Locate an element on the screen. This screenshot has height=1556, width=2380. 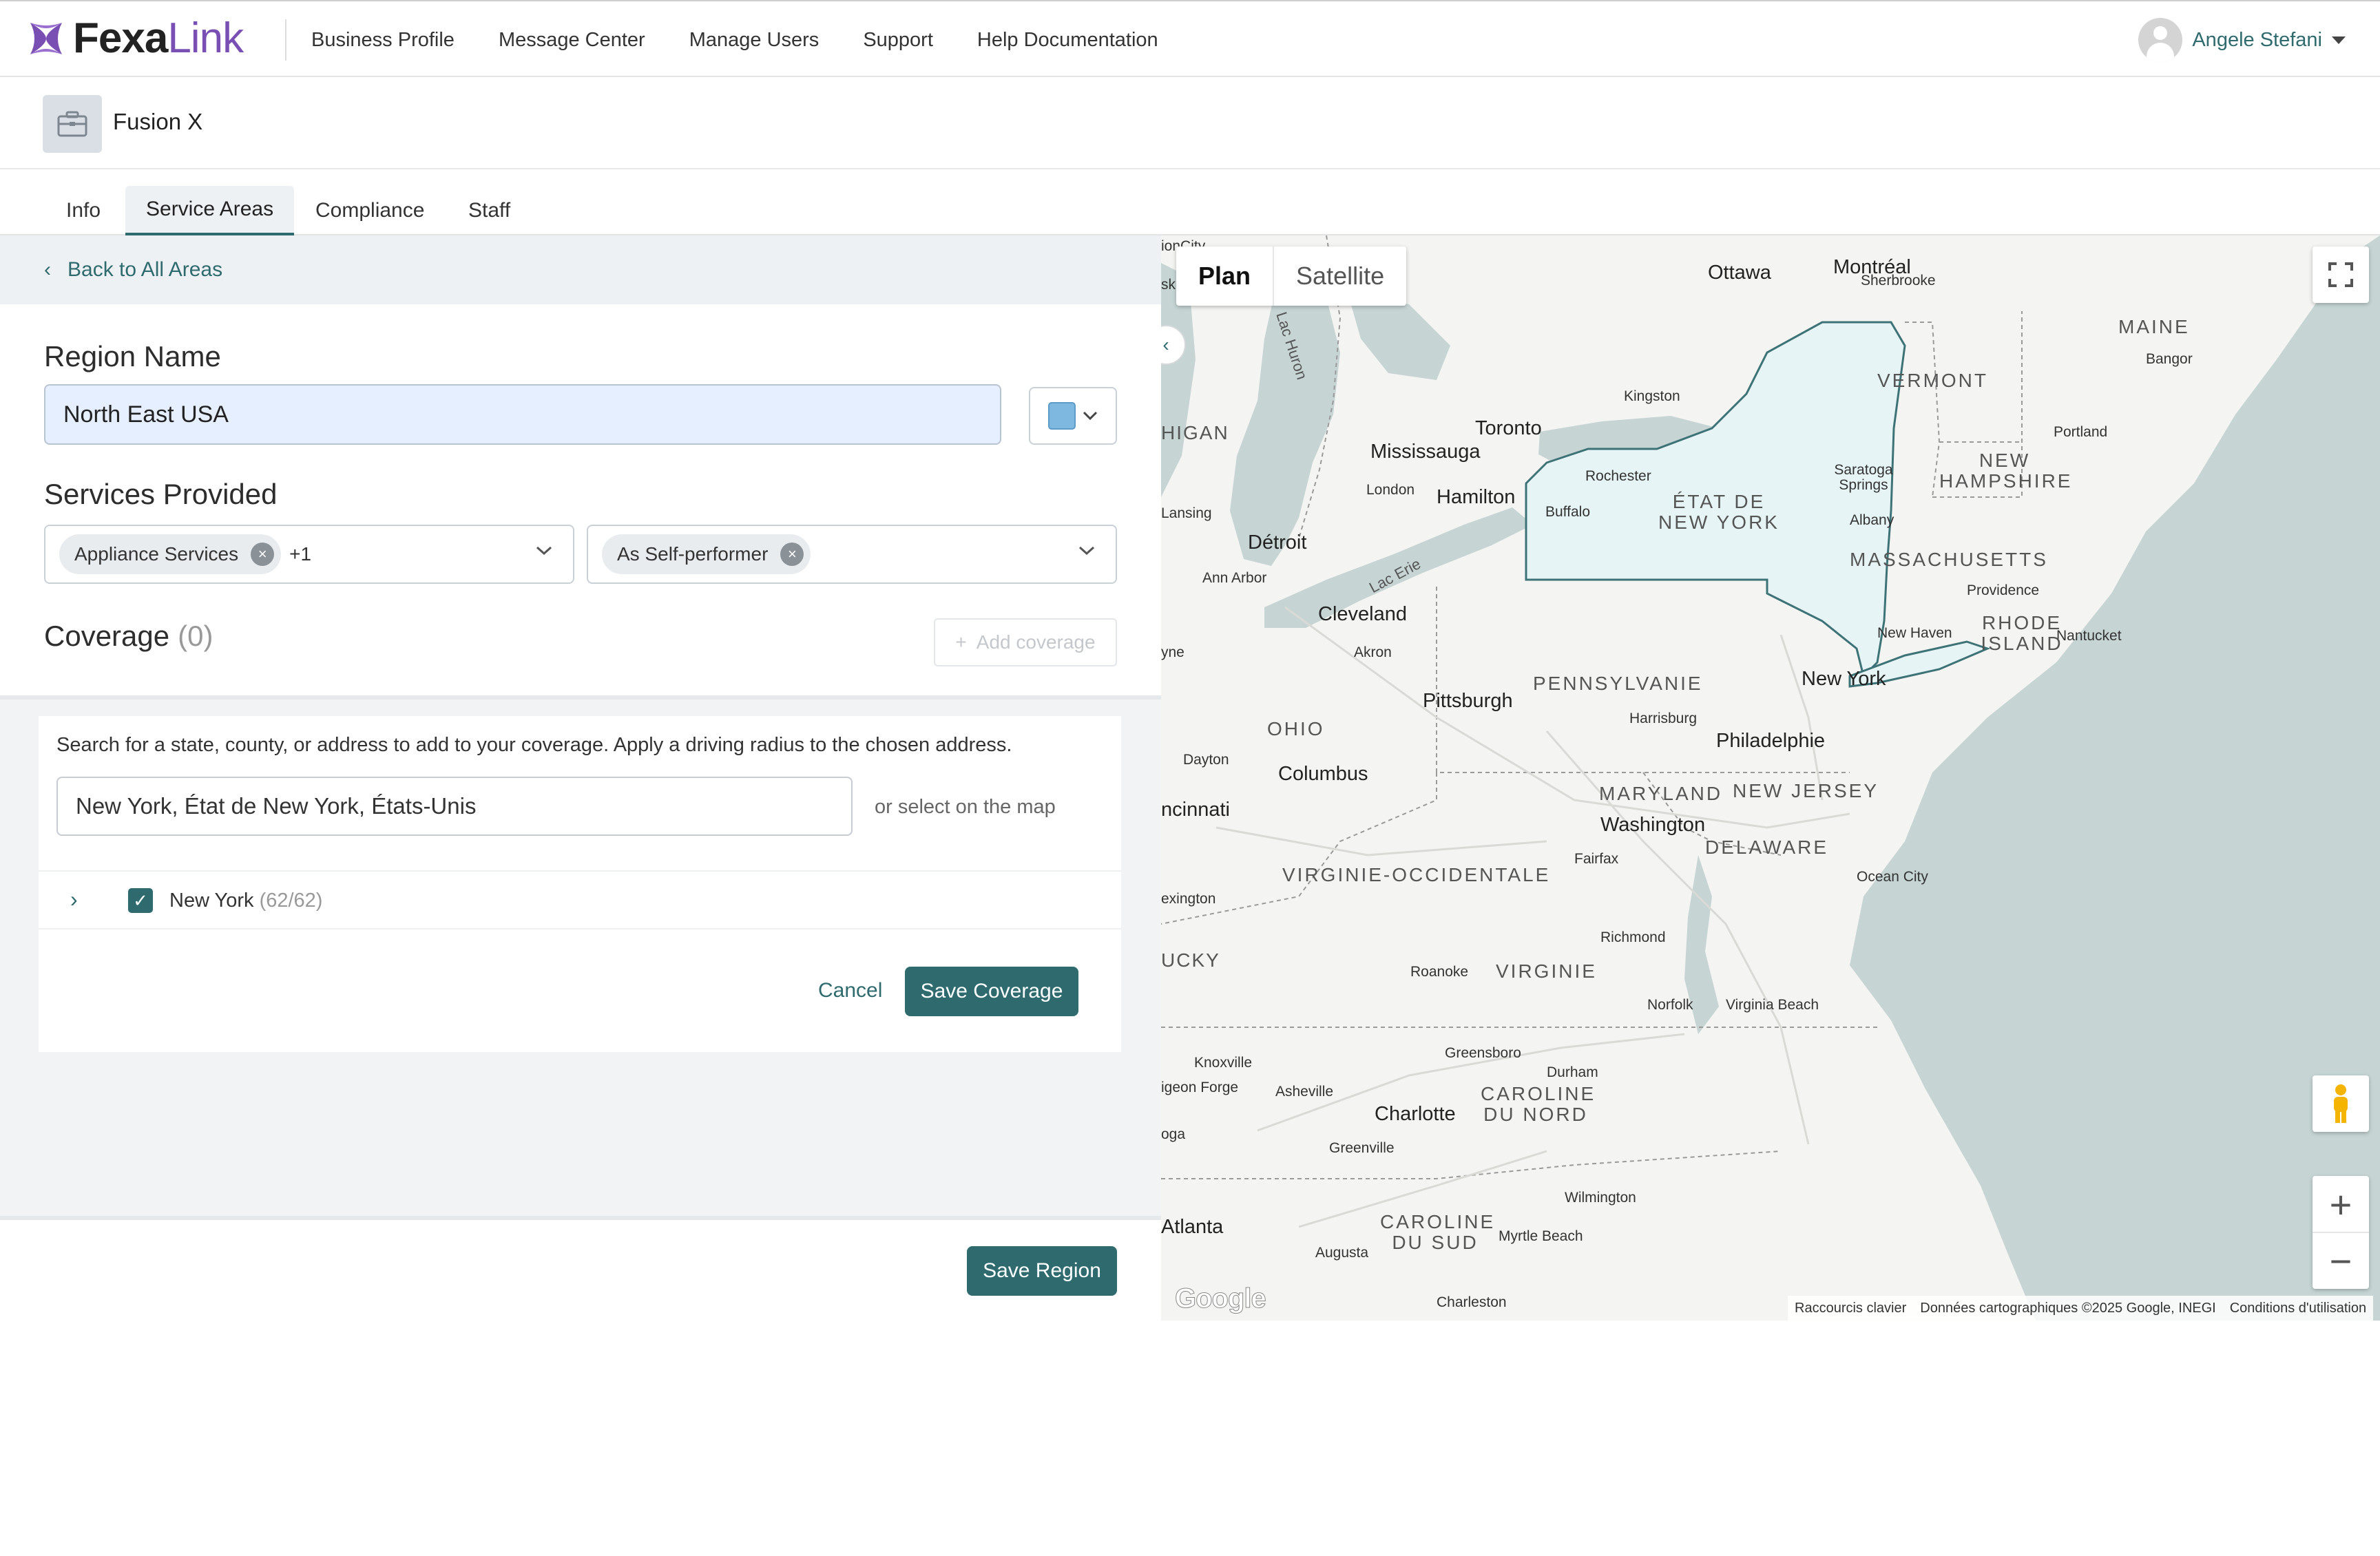
map-town-label: Portland is located at coordinates (2081, 432).